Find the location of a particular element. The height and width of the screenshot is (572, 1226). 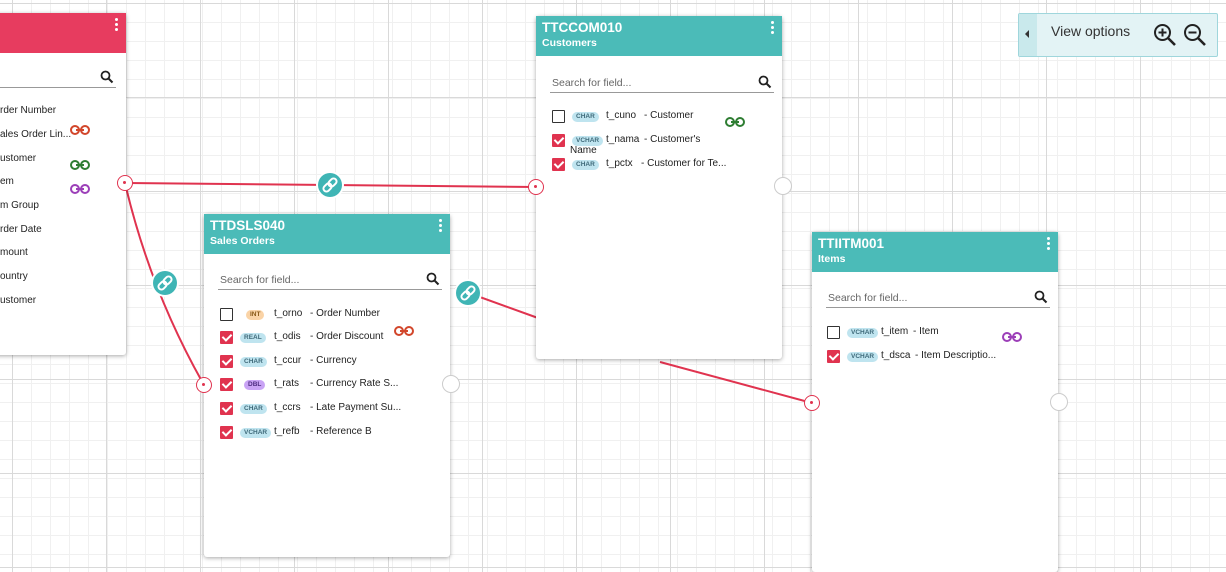

left-field-label: m Group is located at coordinates (19, 205).